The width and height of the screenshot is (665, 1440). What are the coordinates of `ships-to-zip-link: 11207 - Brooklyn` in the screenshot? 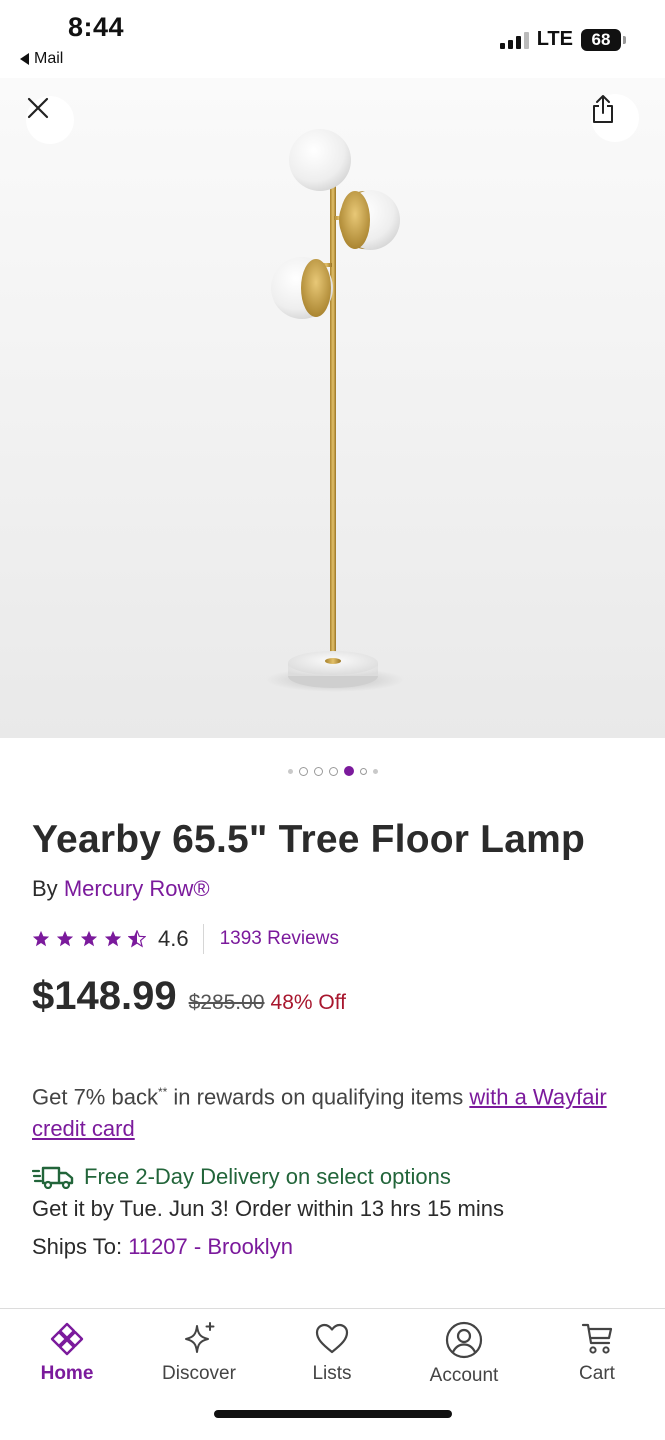 It's located at (210, 1246).